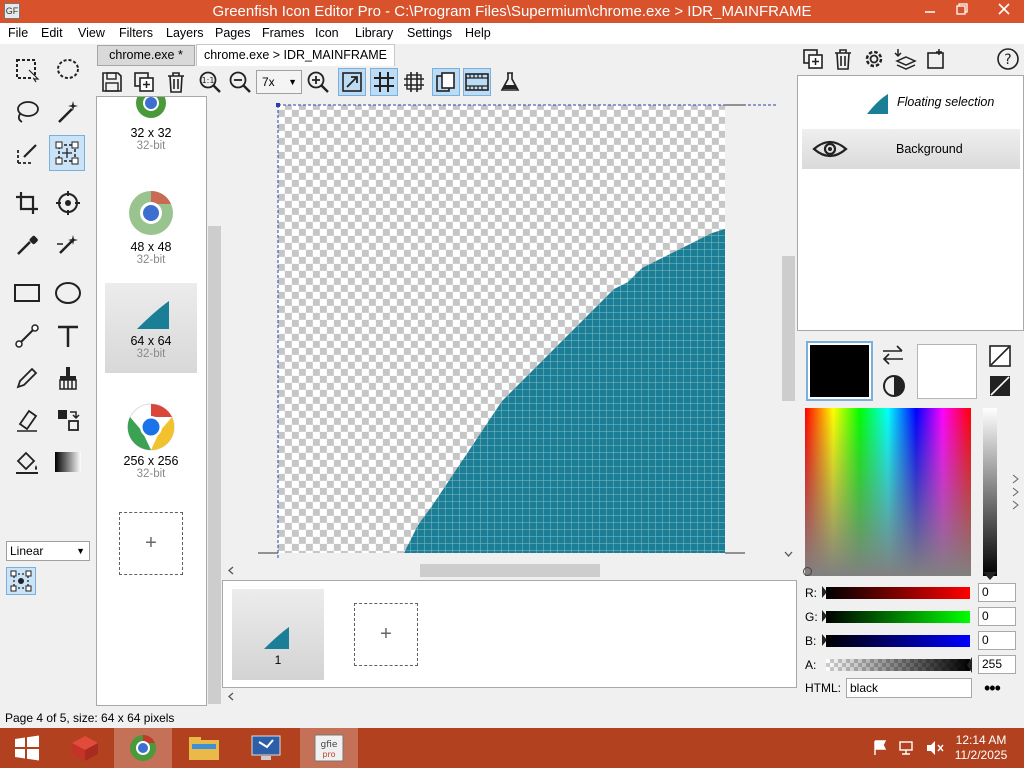  Describe the element at coordinates (27, 378) in the screenshot. I see `pencil-icon` at that location.